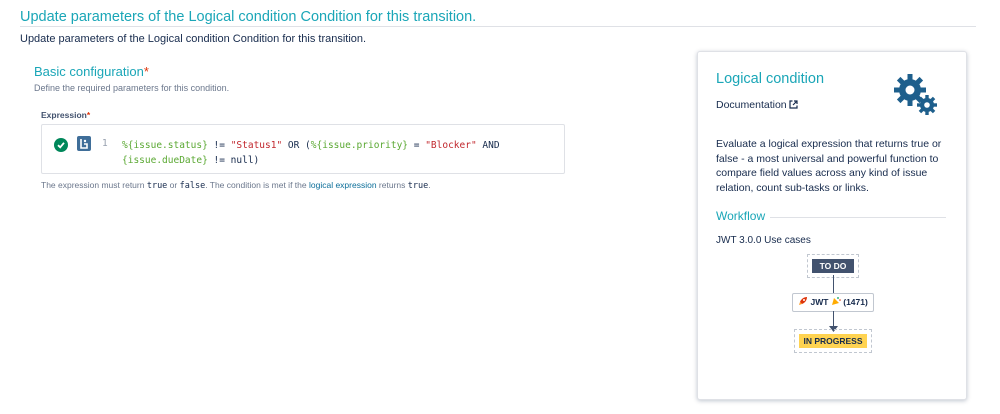  What do you see at coordinates (803, 301) in the screenshot?
I see `rocket-icon` at bounding box center [803, 301].